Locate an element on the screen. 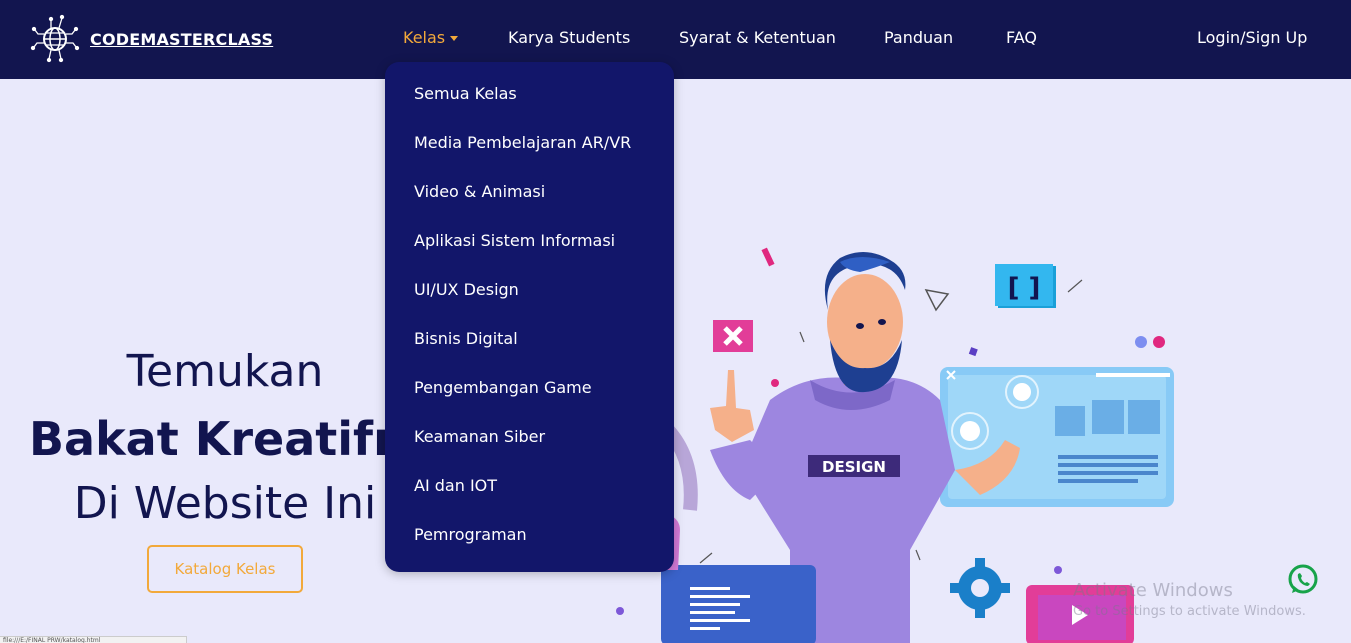 The height and width of the screenshot is (643, 1351). shirt-badge-text: DESIGN is located at coordinates (854, 467).